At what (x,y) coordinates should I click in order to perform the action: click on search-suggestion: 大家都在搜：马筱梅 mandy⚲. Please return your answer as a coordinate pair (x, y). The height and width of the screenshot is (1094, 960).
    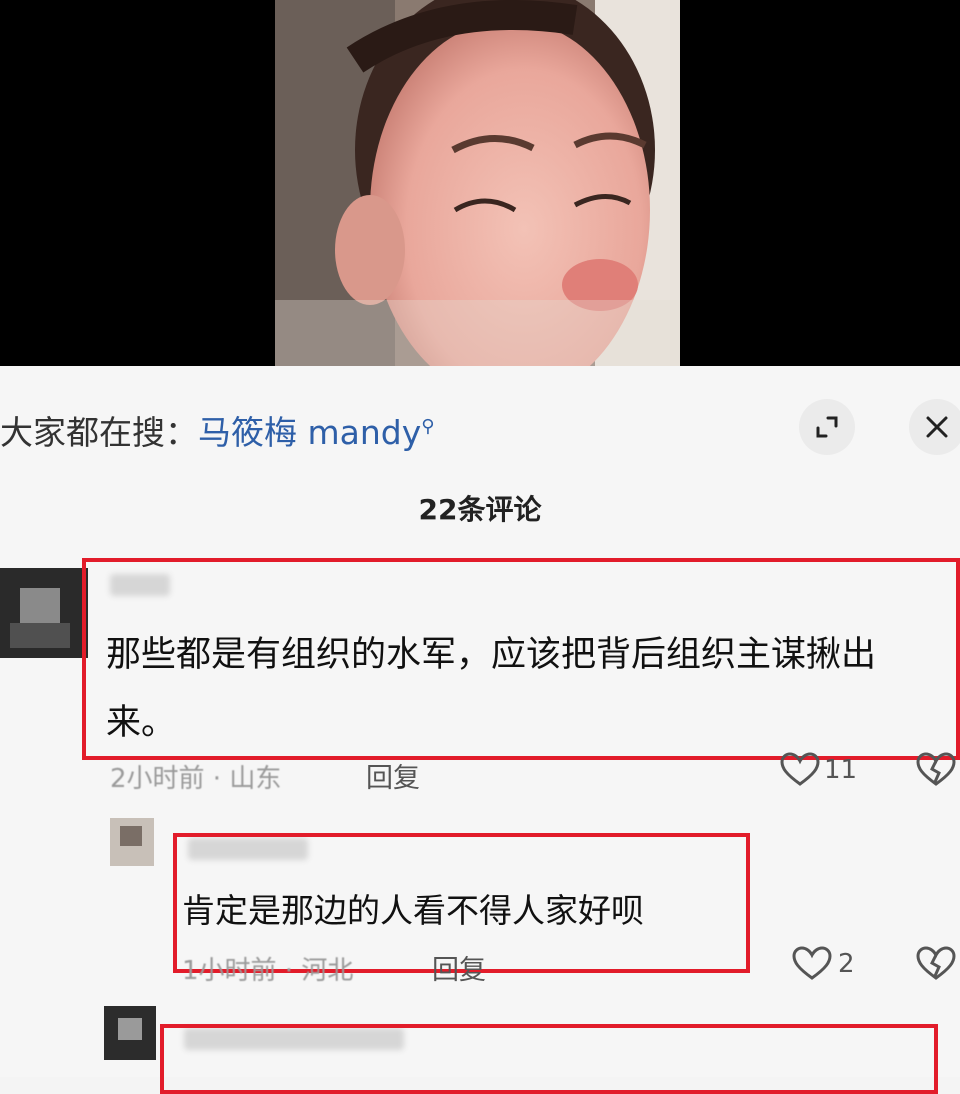
    Looking at the image, I should click on (217, 429).